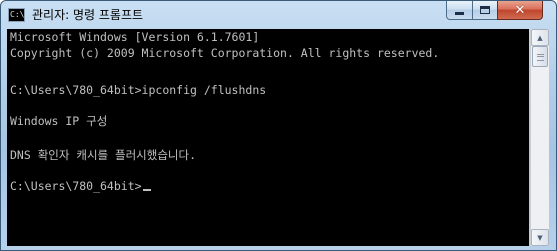 The image size is (557, 251). I want to click on vertical-scrollbar: ▲ ▼, so click(539, 137).